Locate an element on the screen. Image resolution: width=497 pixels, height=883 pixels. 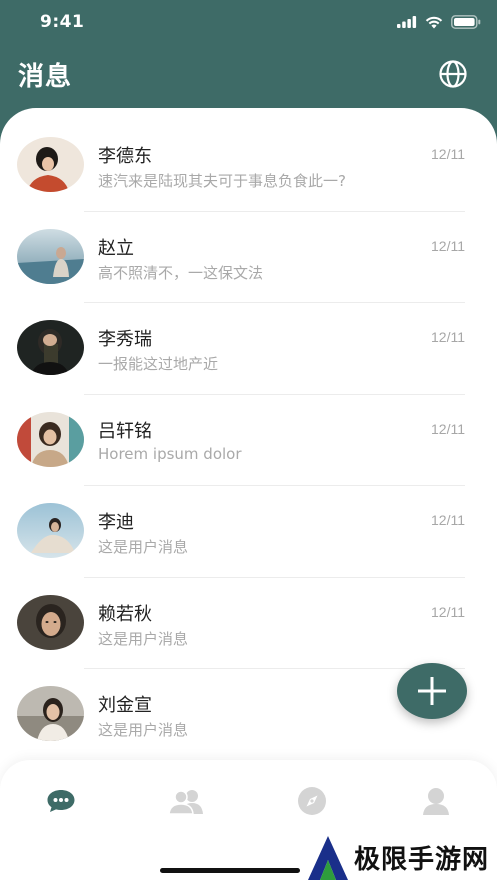
tab-contacts is located at coordinates (186, 801).